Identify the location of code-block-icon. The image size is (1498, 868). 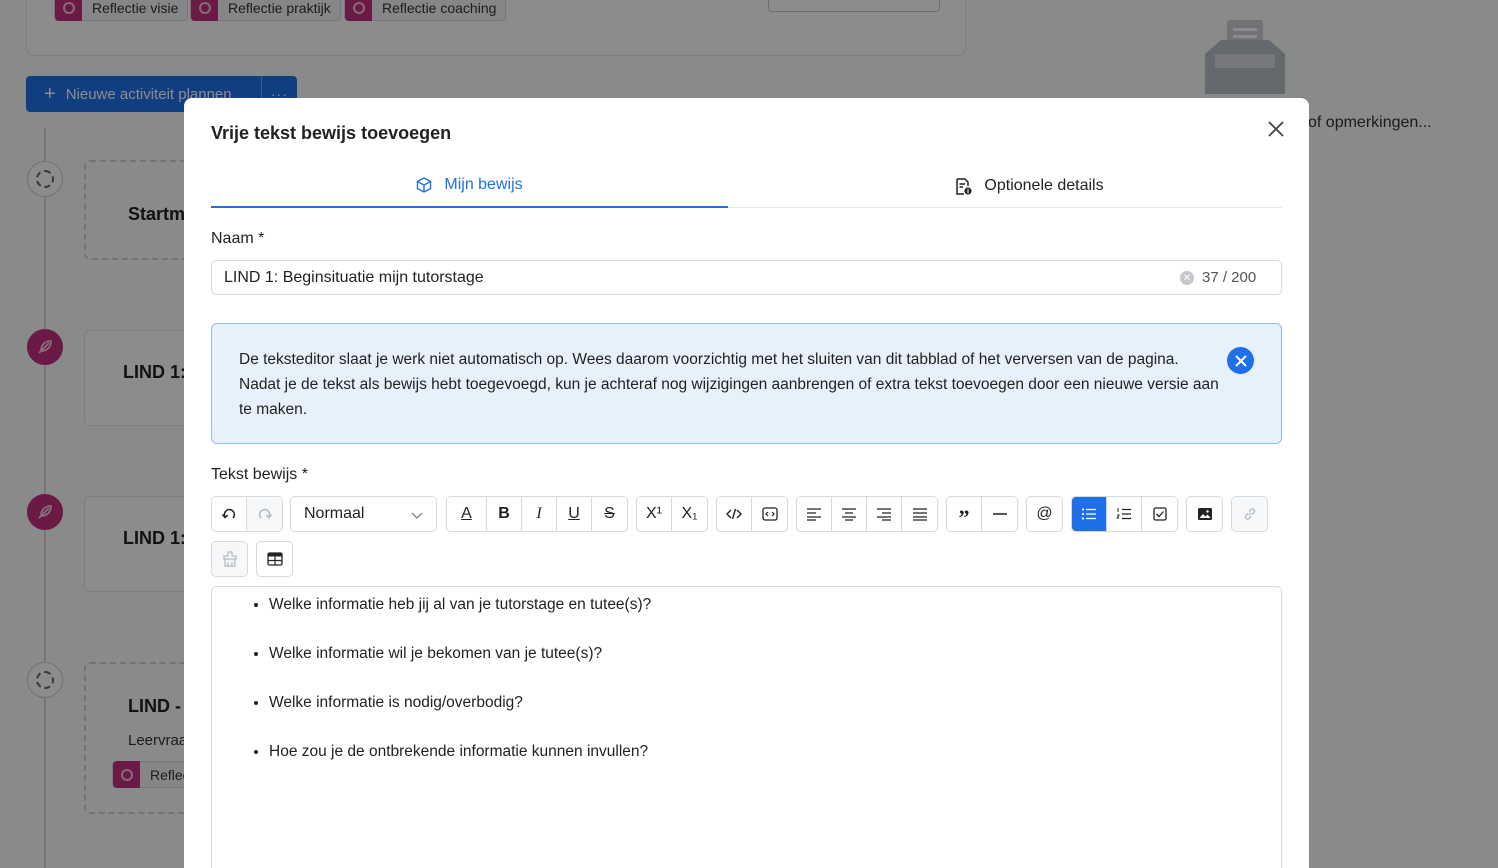
(769, 514).